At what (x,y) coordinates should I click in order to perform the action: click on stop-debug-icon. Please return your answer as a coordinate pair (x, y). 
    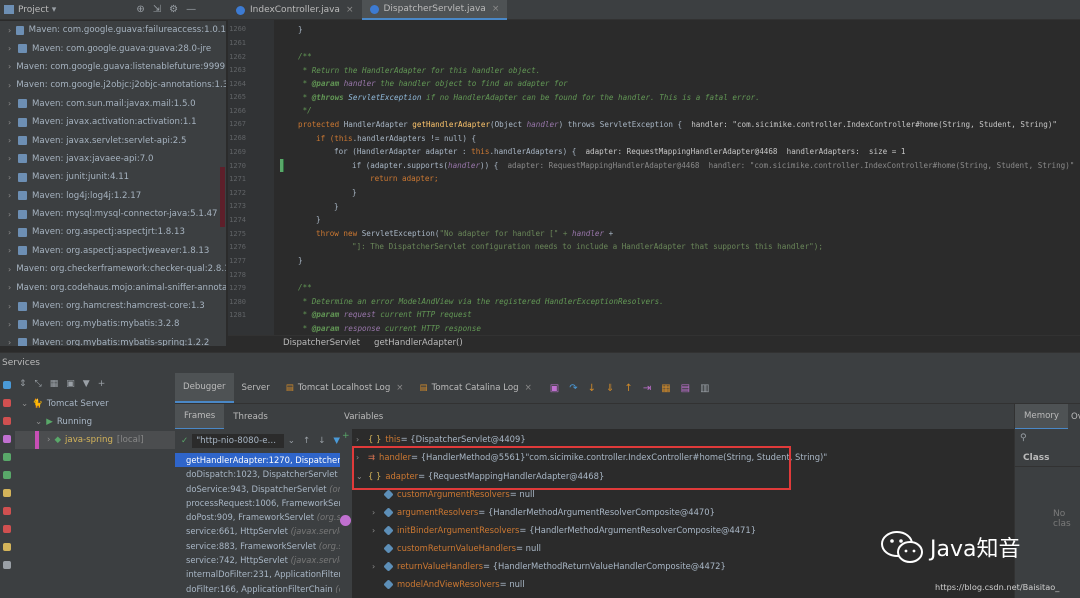
    Looking at the image, I should click on (7, 511).